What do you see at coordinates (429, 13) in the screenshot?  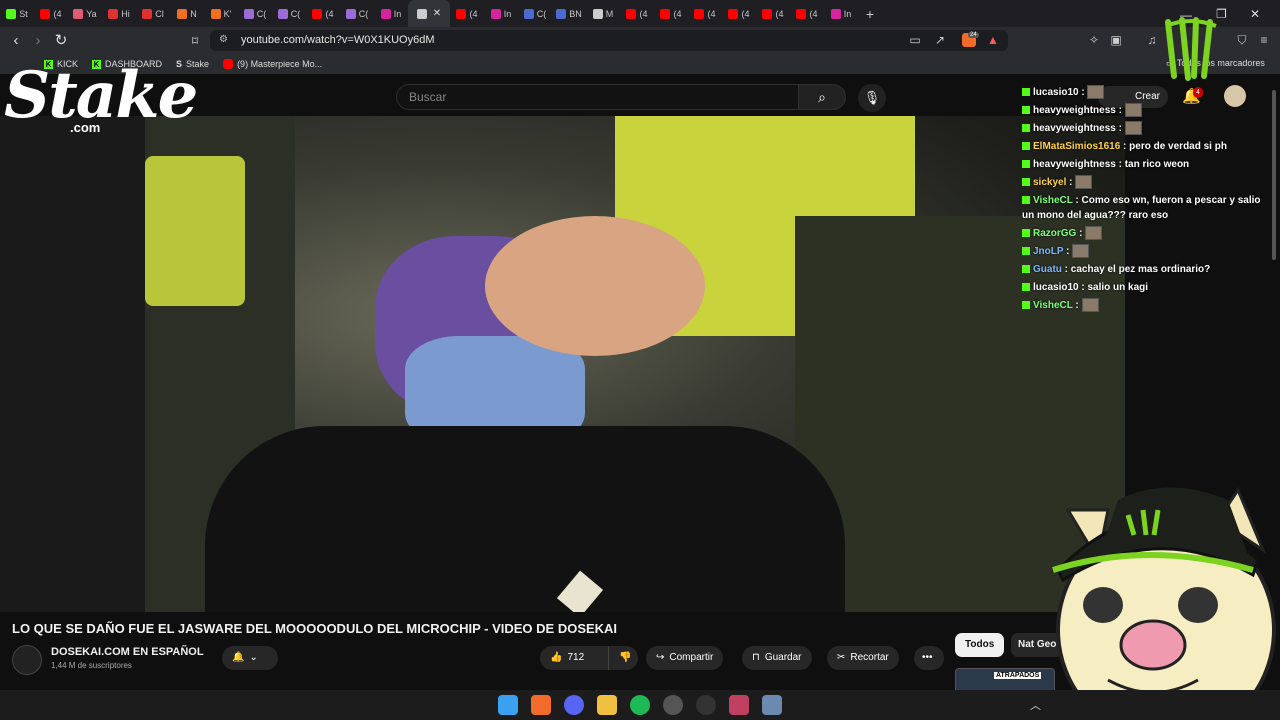 I see `browser-tab: ✕` at bounding box center [429, 13].